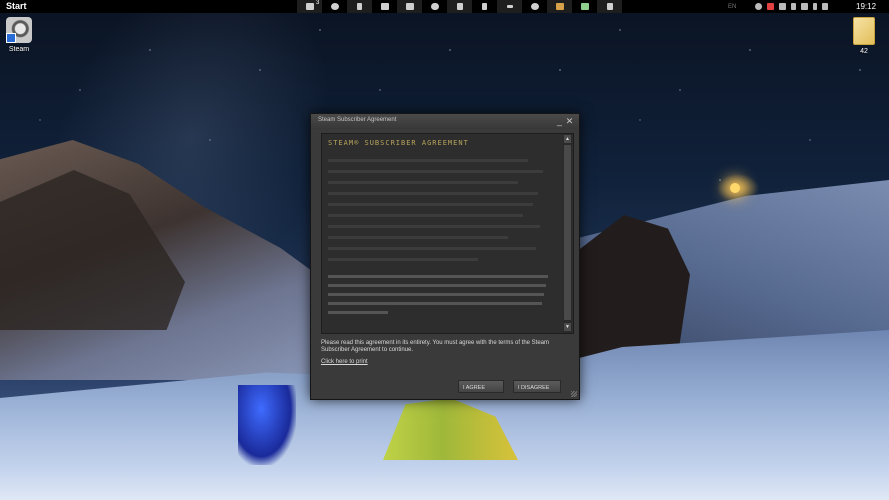  Describe the element at coordinates (783, 6) in the screenshot. I see `network-tray-icon` at that location.